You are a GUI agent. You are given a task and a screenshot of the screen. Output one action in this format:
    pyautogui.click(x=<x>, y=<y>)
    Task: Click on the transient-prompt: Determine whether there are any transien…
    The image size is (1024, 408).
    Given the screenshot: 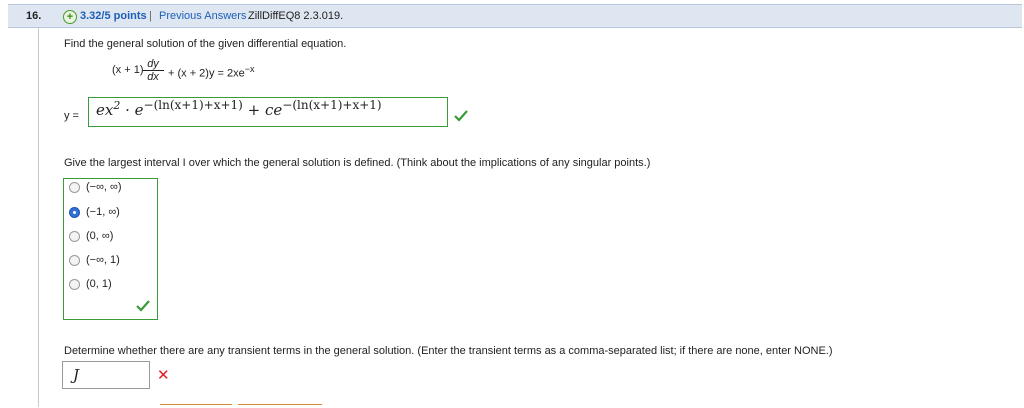 What is the action you would take?
    pyautogui.click(x=448, y=351)
    